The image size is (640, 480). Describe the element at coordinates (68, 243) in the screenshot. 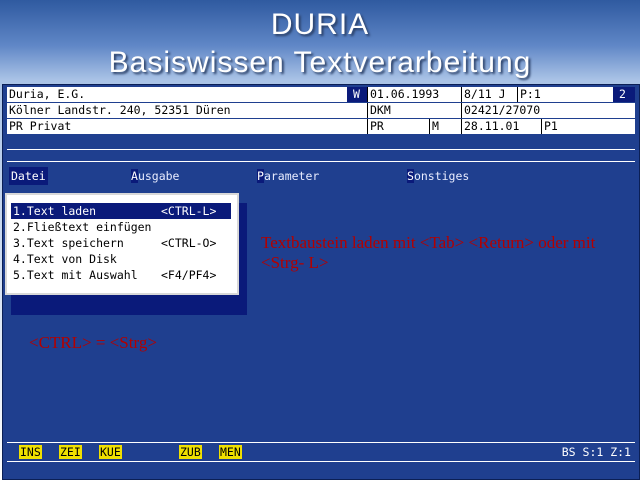

I see `dropdown-item-label: 3.Text speichern` at that location.